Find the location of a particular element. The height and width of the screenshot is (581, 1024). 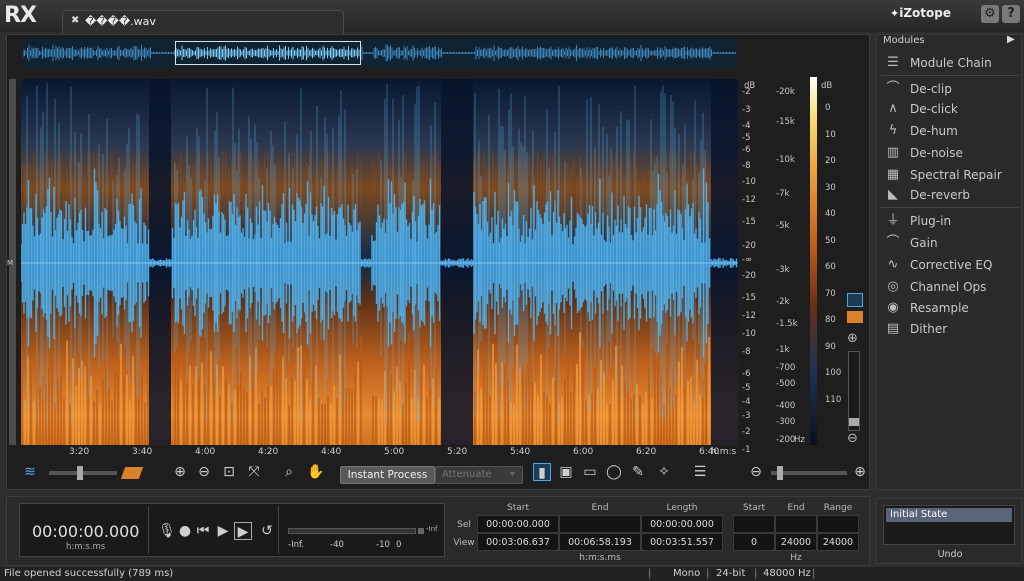

loop-icon: ↺ is located at coordinates (267, 531).